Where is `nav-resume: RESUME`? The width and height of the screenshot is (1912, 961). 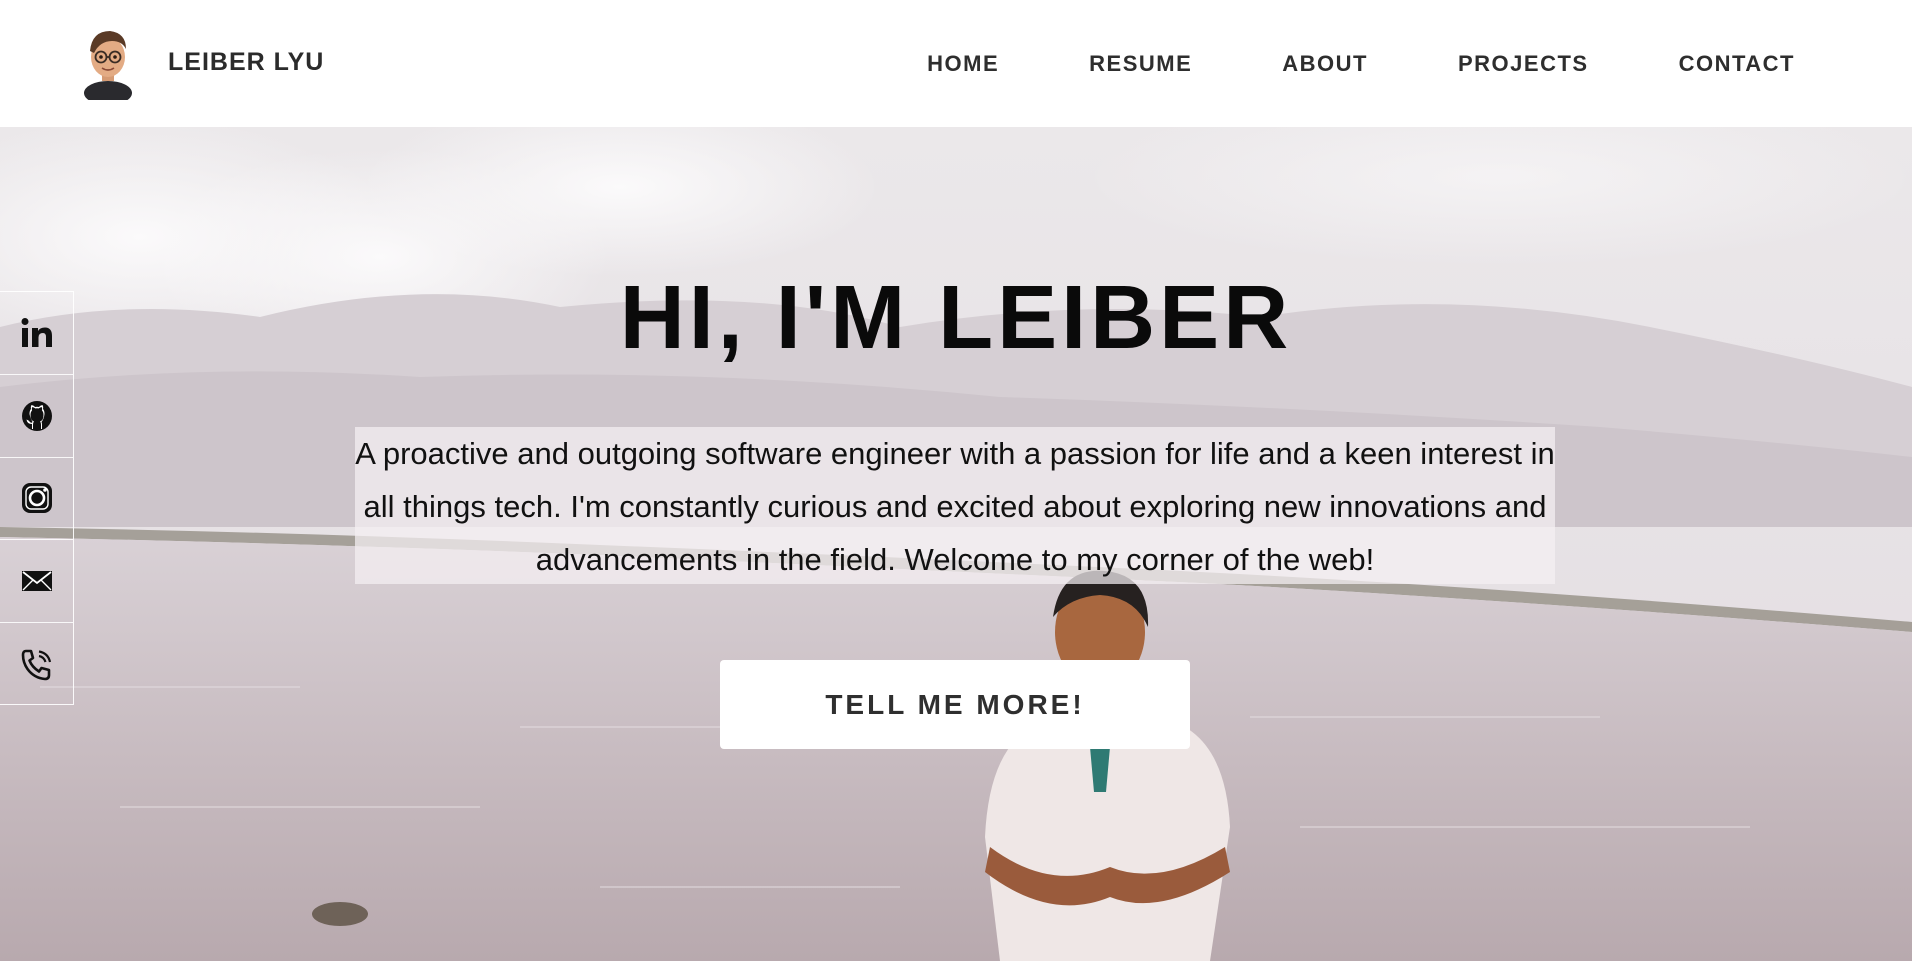 nav-resume: RESUME is located at coordinates (1140, 64).